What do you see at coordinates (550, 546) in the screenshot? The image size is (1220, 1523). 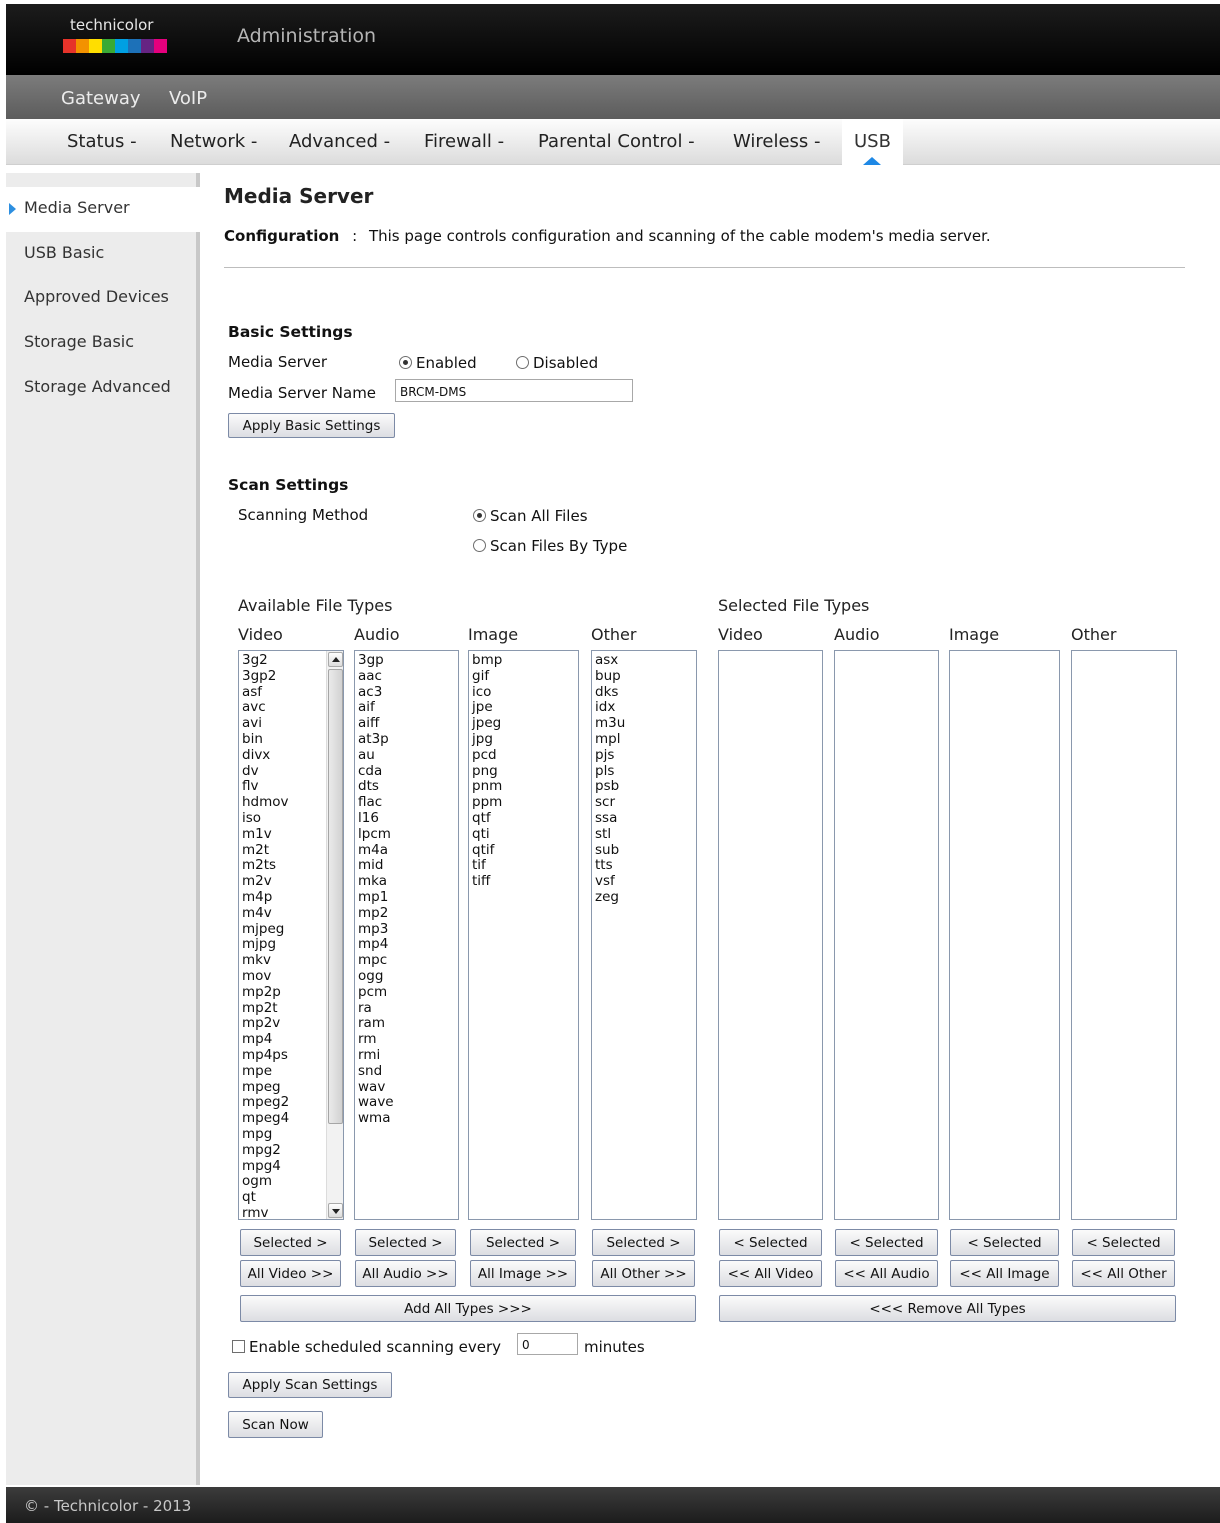 I see `radio-scan-by-type: Scan Files By Type` at bounding box center [550, 546].